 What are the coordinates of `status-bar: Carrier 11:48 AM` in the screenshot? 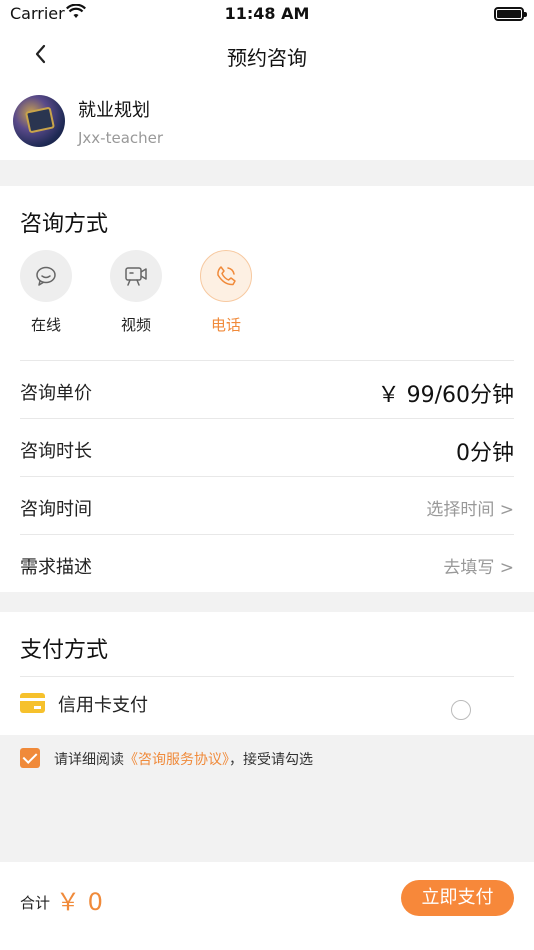 It's located at (267, 15).